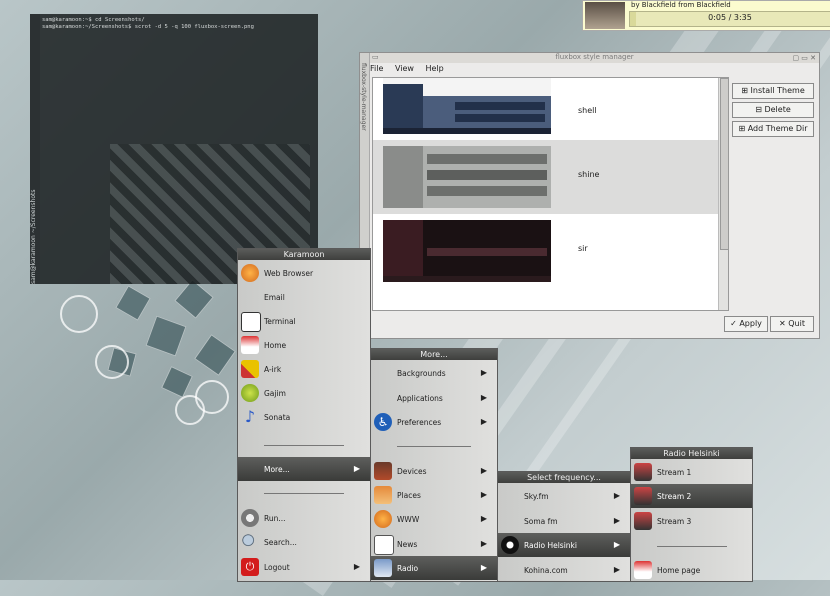  I want to click on menu-item-gajim: Gajim, so click(304, 393).